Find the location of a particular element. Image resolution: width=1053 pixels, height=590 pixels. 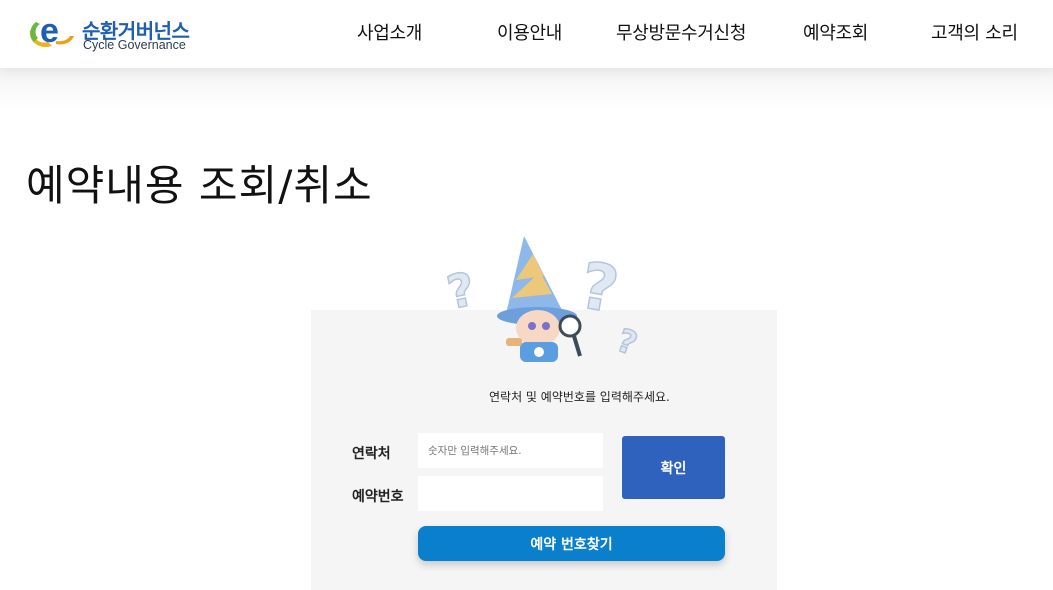

reservation-number-label: 예약번호 is located at coordinates (378, 497).